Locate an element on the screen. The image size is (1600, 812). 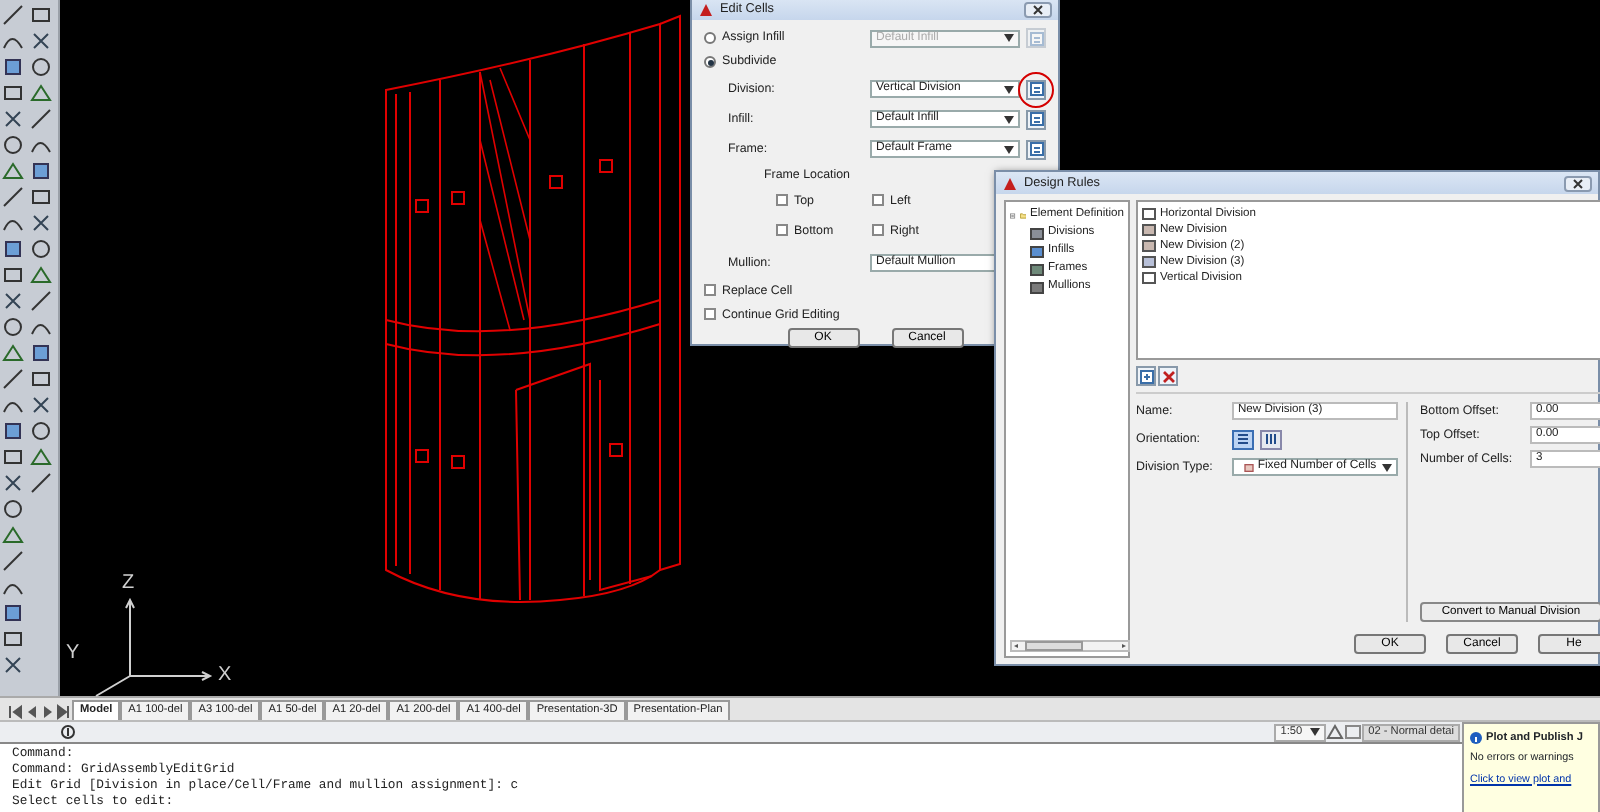
division-type-icon is located at coordinates (1248, 467).